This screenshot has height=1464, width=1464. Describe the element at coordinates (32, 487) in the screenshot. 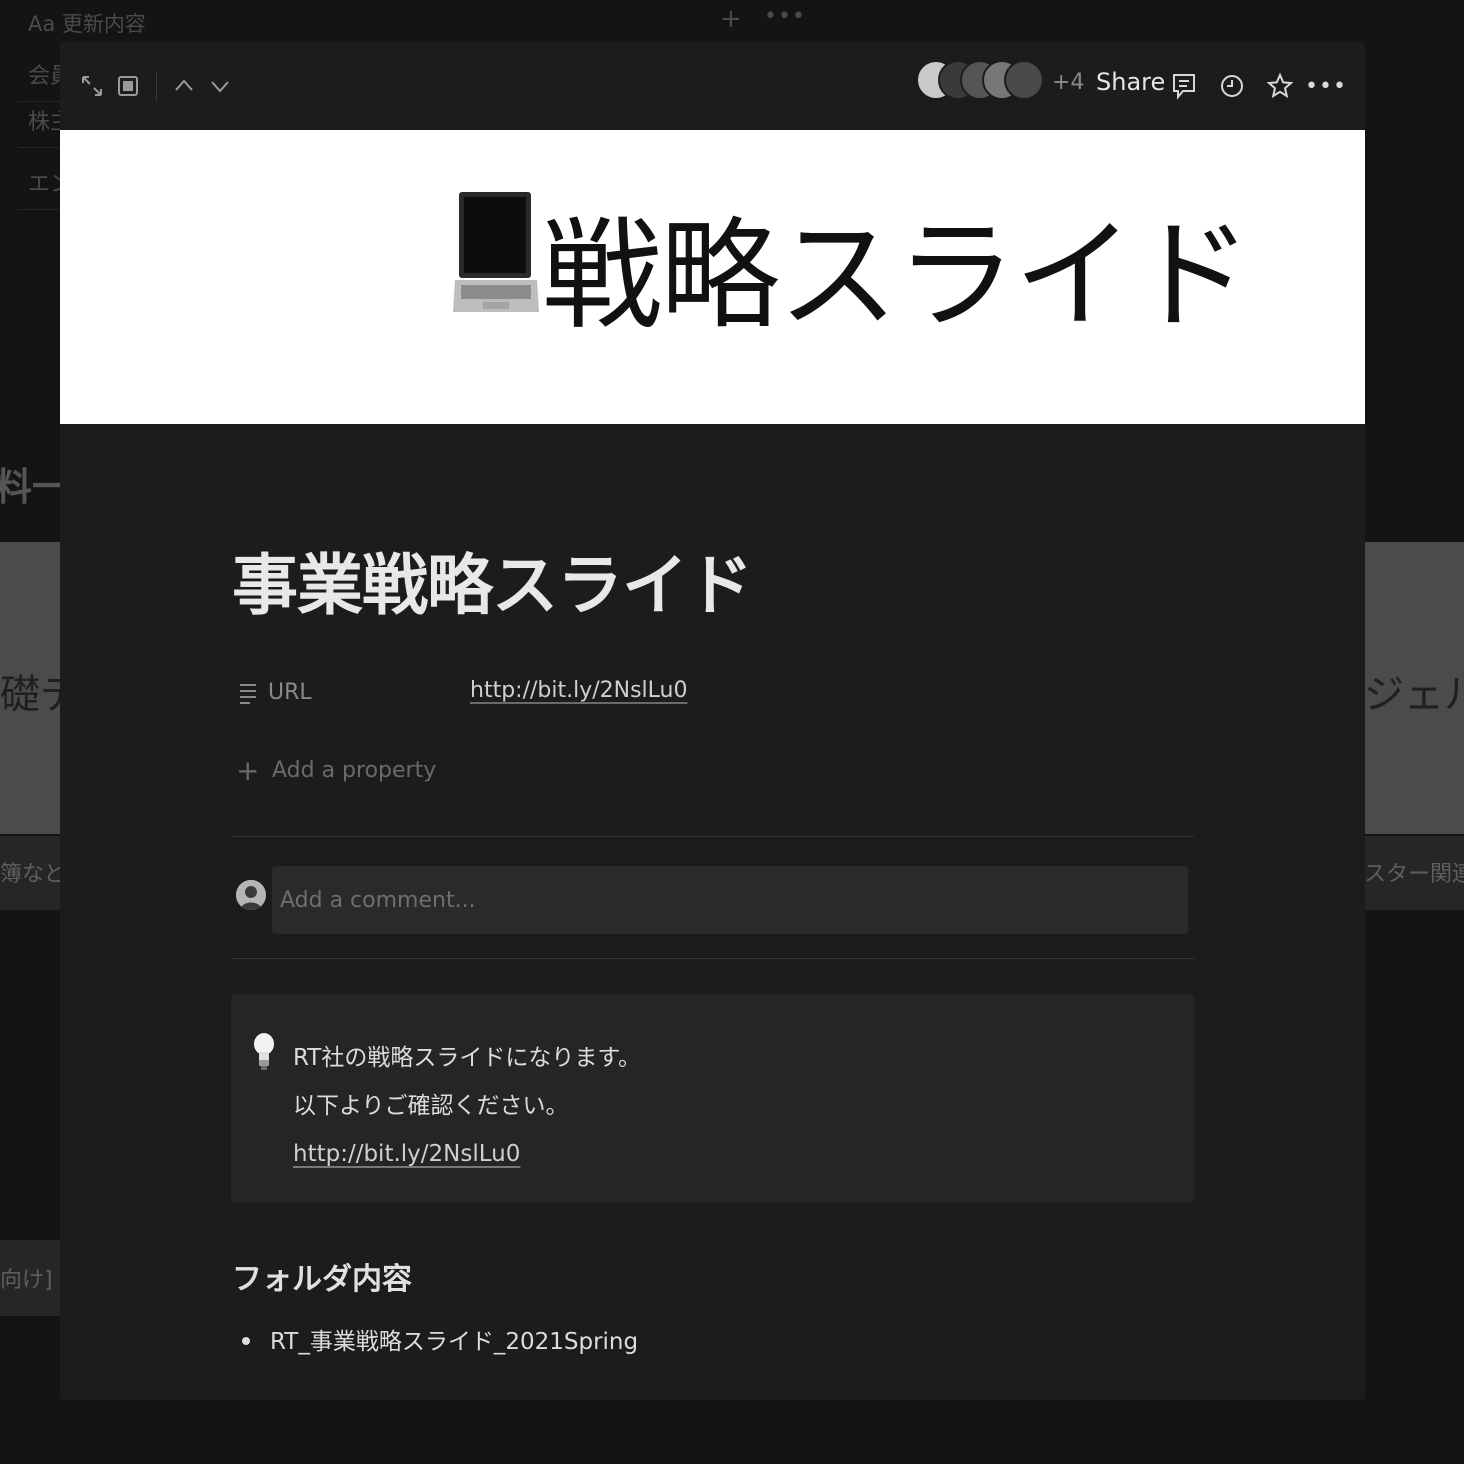

I see `background-section-heading: 料一式` at that location.